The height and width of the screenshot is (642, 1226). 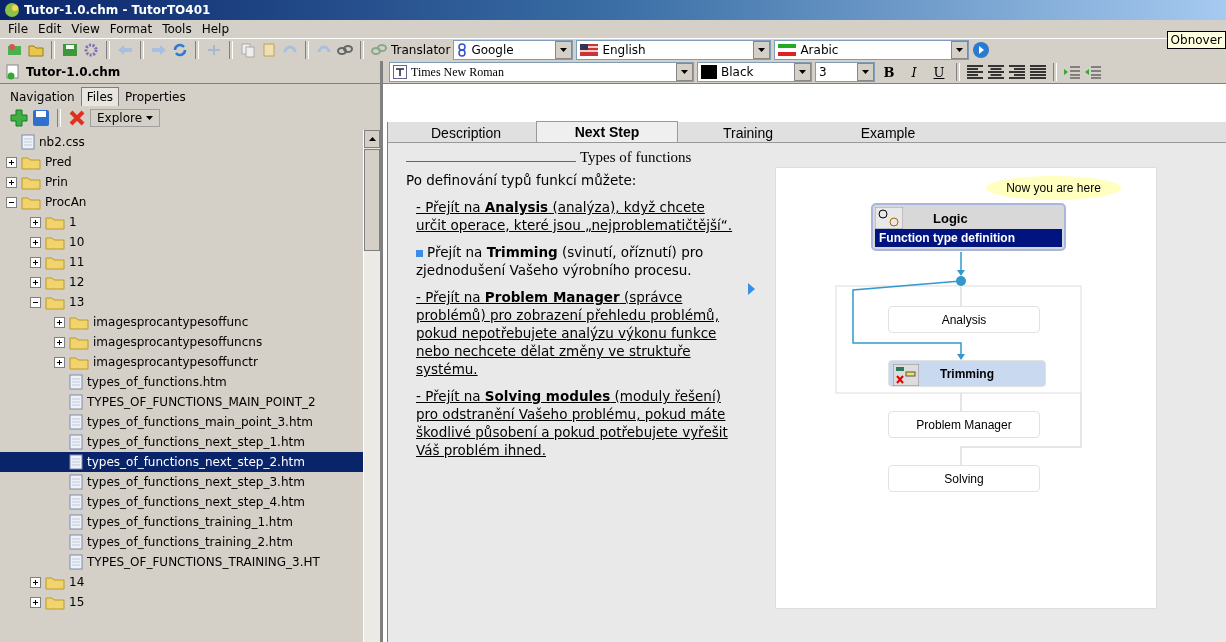 I want to click on tree-item: types_of_functions_next_step_3.htm, so click(x=181, y=482).